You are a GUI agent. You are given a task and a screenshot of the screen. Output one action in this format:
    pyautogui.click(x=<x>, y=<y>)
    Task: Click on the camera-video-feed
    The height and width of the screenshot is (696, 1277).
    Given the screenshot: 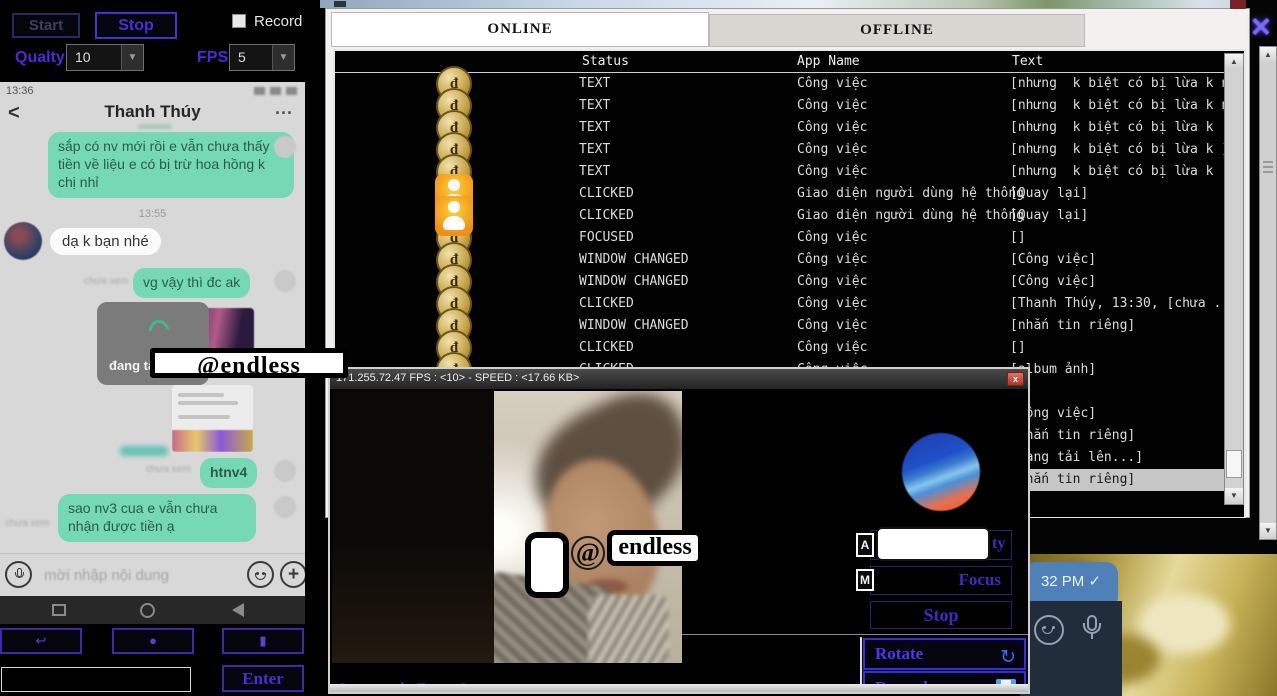 What is the action you would take?
    pyautogui.click(x=588, y=527)
    